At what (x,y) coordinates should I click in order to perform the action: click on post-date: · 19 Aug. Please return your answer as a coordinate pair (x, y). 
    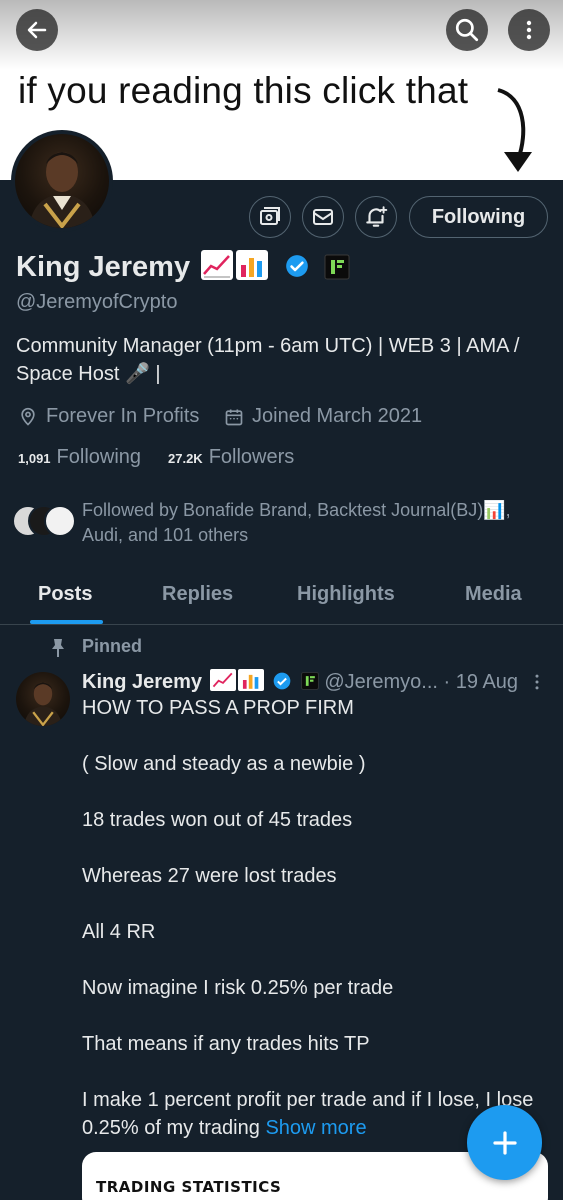
    Looking at the image, I should click on (481, 682).